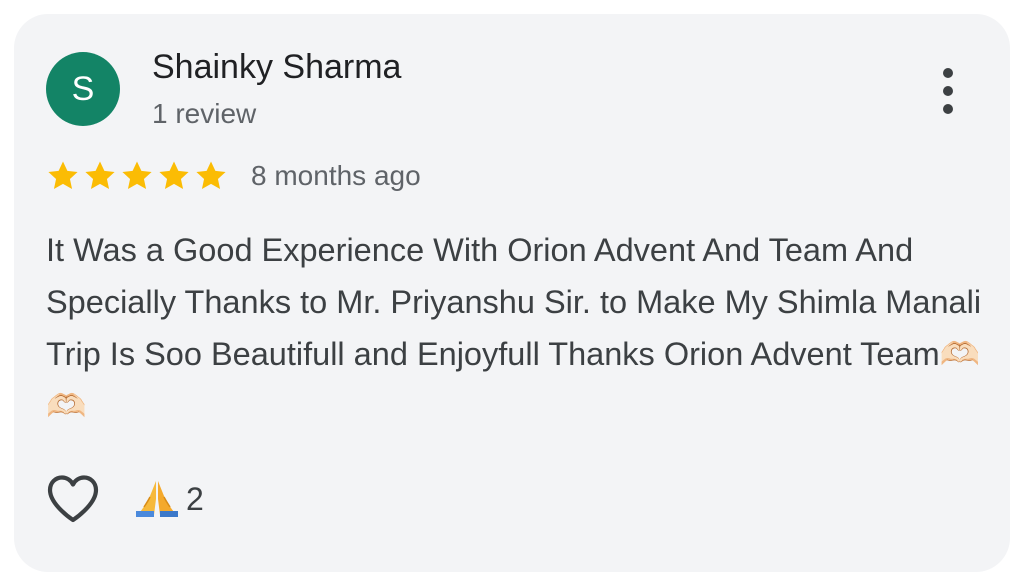 This screenshot has height=587, width=1032. I want to click on heart-outline-icon, so click(73, 499).